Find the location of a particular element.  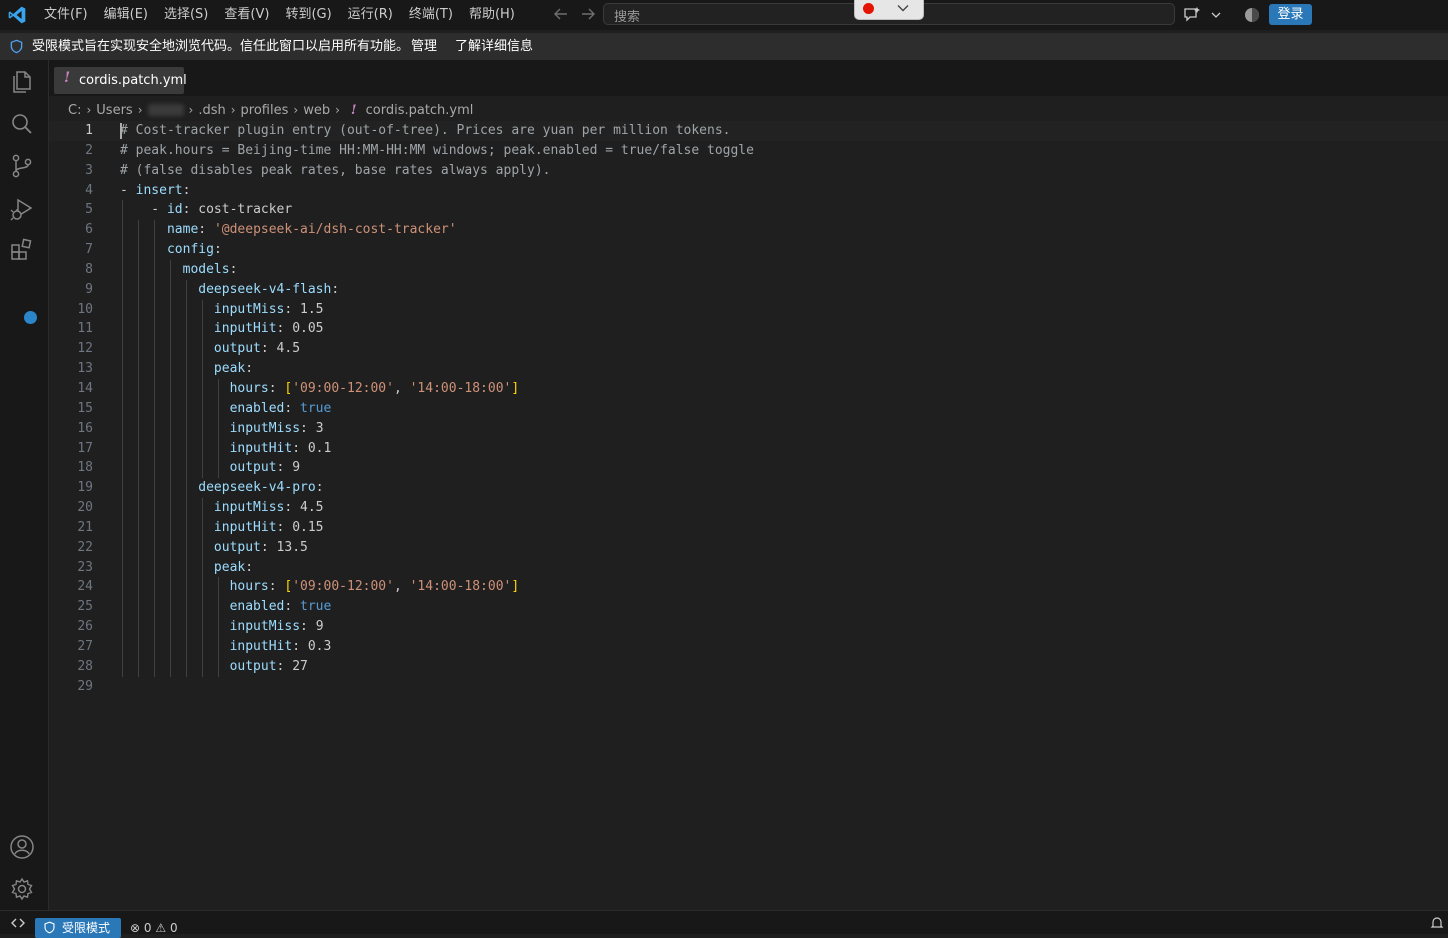

line-number: 4 is located at coordinates (89, 190).